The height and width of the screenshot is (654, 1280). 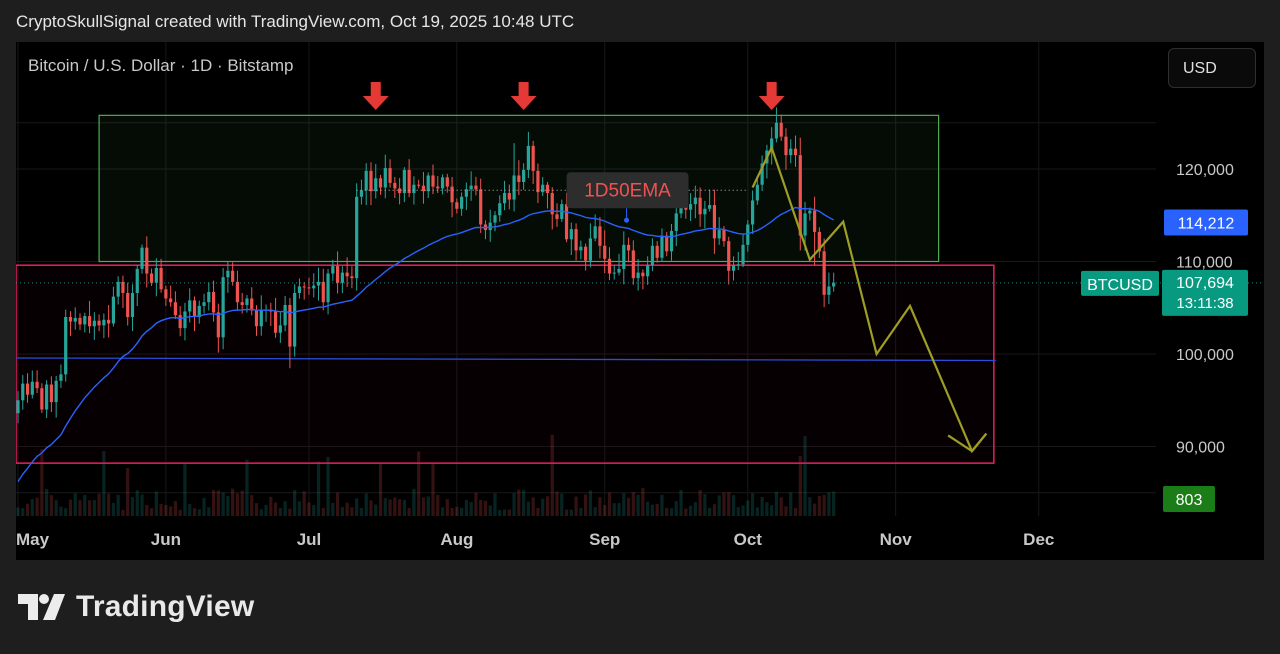 What do you see at coordinates (136, 607) in the screenshot?
I see `tradingview-logo: TradingView` at bounding box center [136, 607].